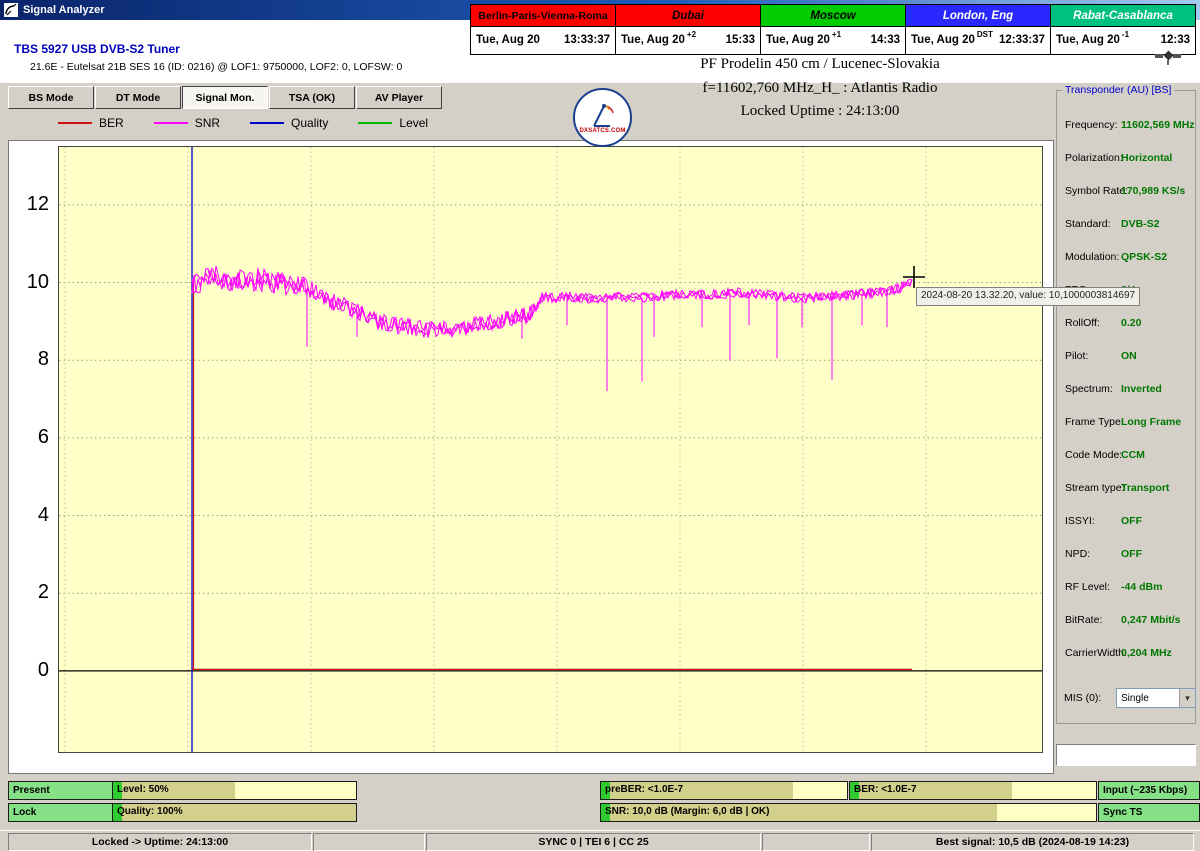  Describe the element at coordinates (138, 97) in the screenshot. I see `tab-dt-mode: DT Mode` at that location.